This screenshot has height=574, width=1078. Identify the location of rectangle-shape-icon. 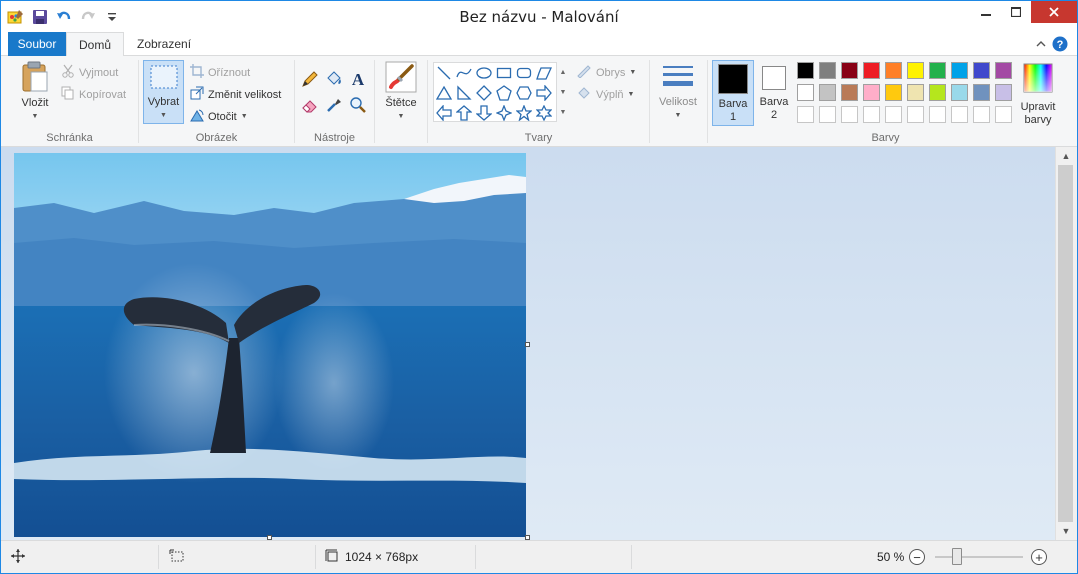
(504, 73).